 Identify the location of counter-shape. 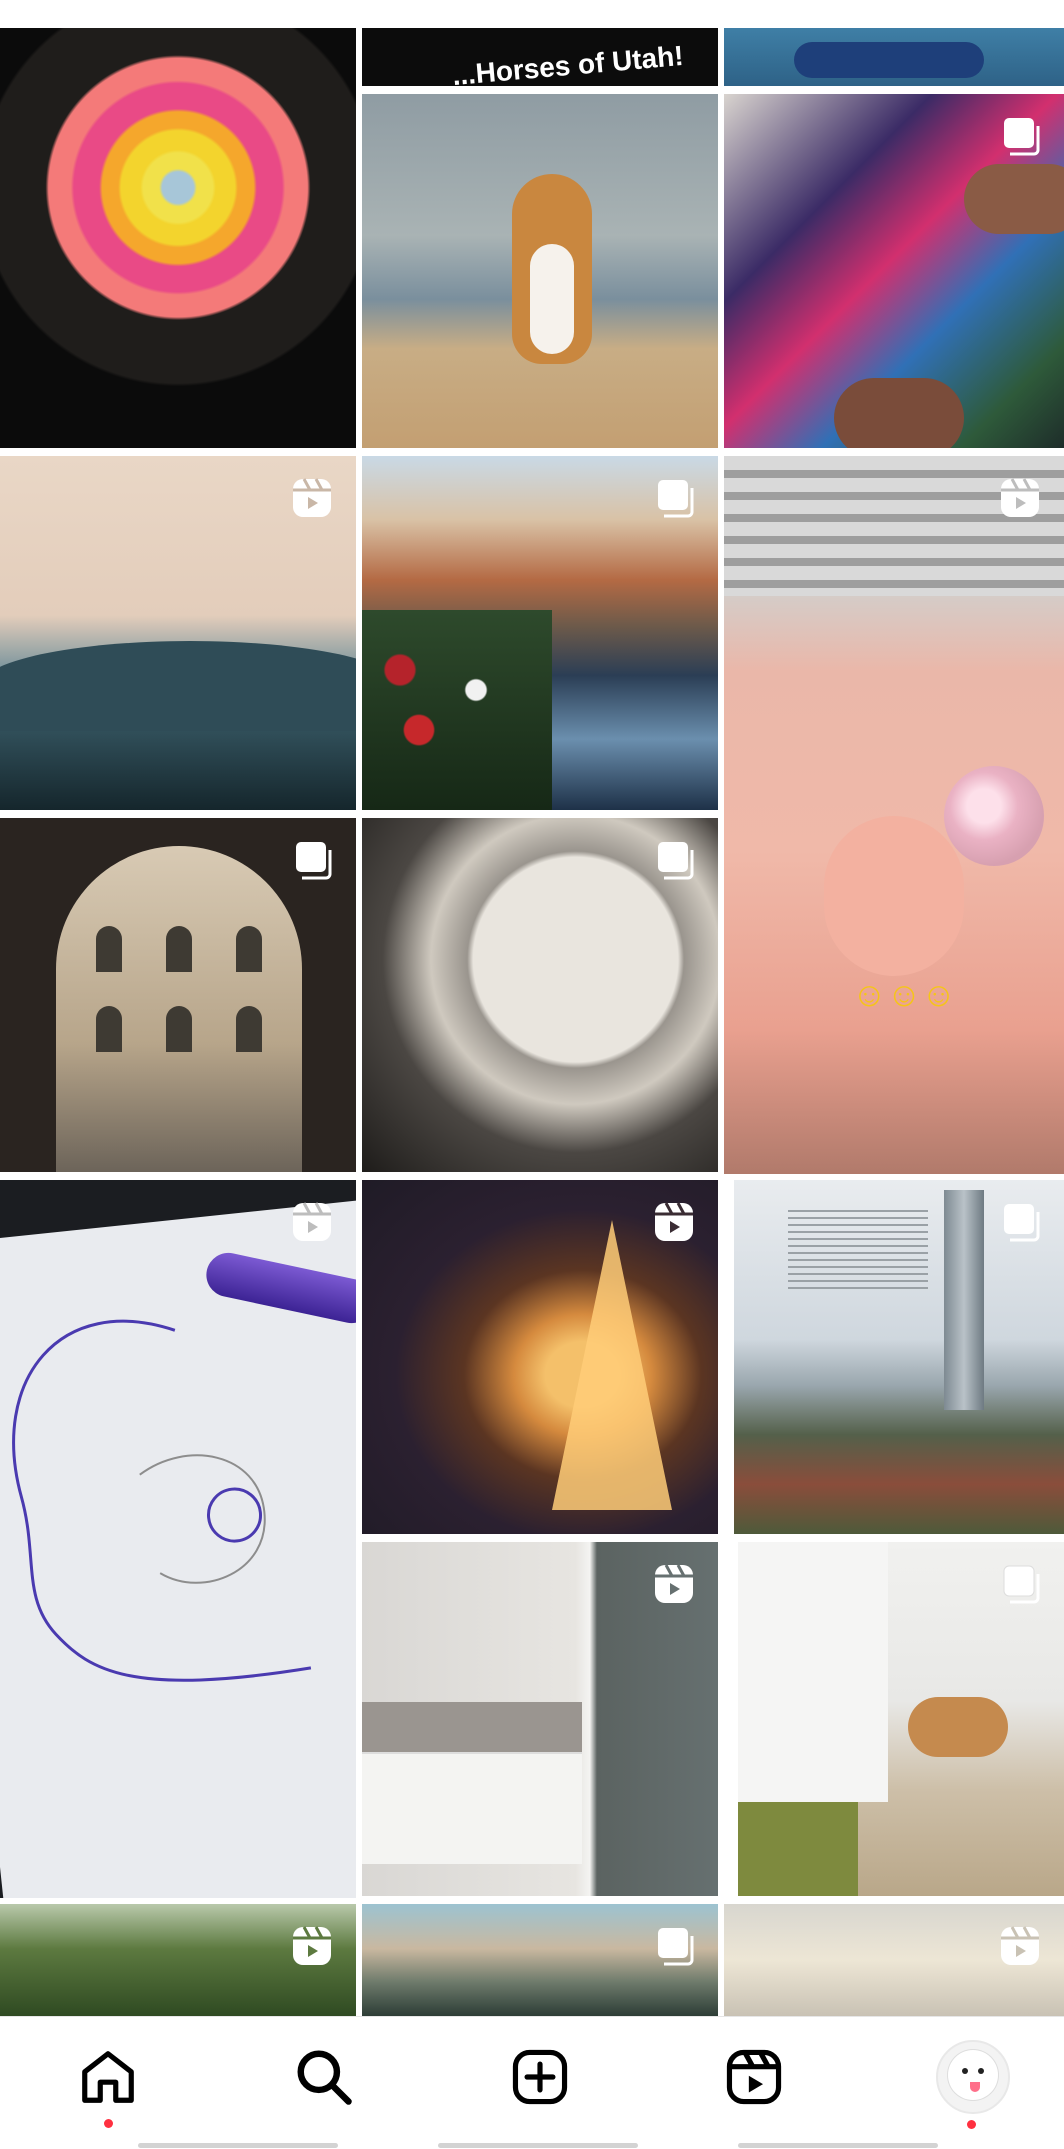
(472, 1727).